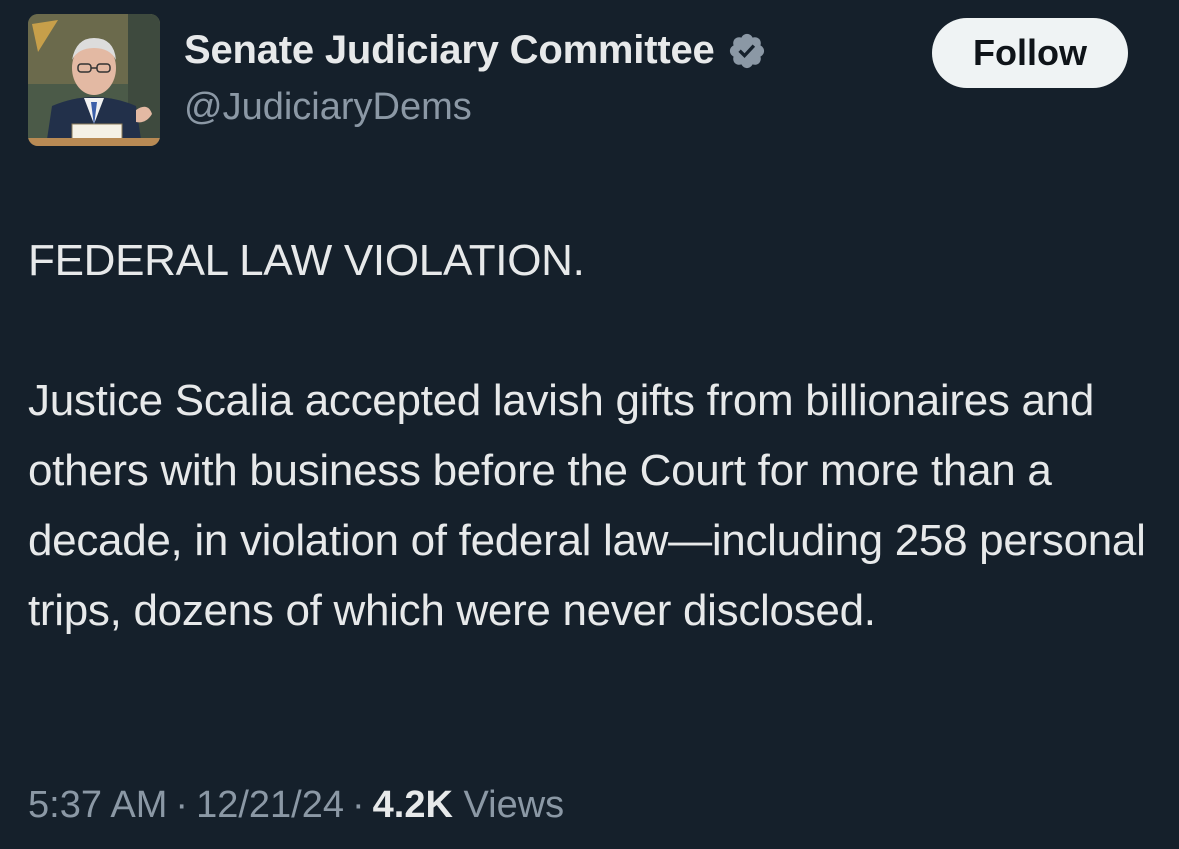 The image size is (1179, 849). I want to click on author-name-row: Senate Judiciary Committee, so click(475, 50).